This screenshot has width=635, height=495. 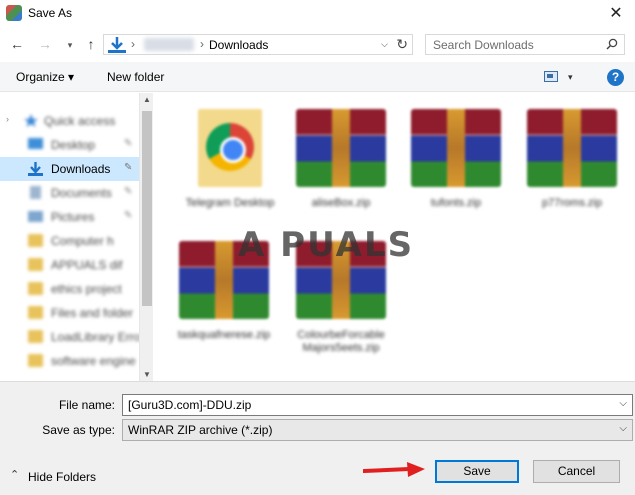 What do you see at coordinates (483, 45) in the screenshot?
I see `search-input: Search Downloads` at bounding box center [483, 45].